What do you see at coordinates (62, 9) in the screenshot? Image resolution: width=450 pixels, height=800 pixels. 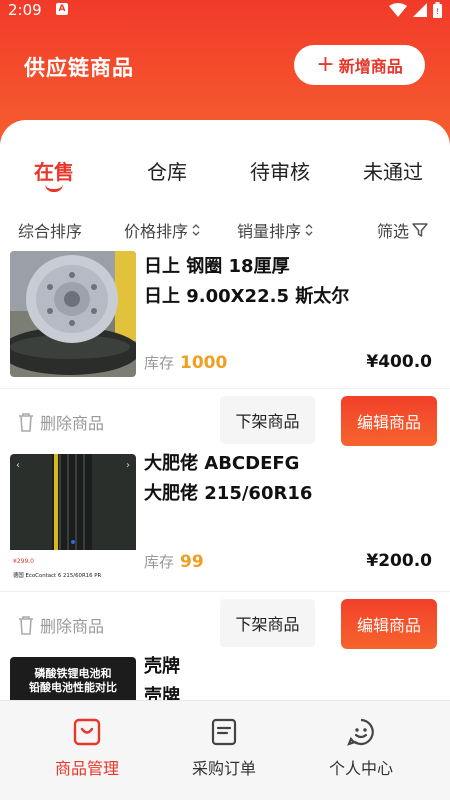 I see `notification-icon: A` at bounding box center [62, 9].